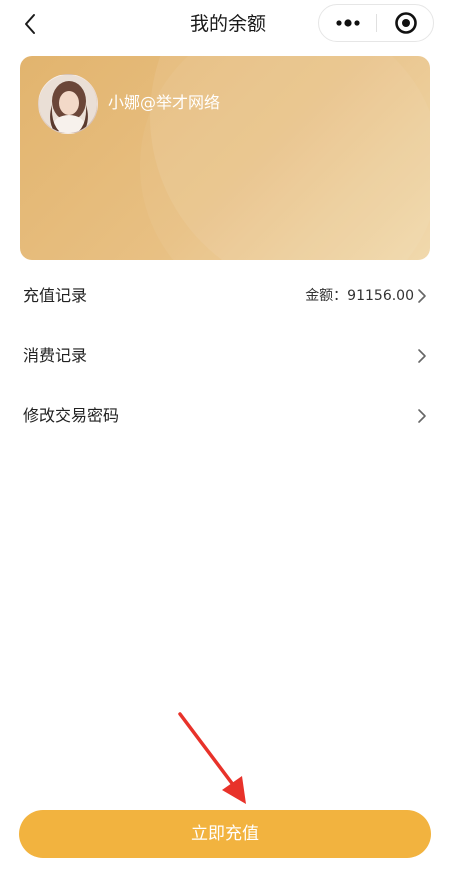 Image resolution: width=456 pixels, height=873 pixels. What do you see at coordinates (228, 296) in the screenshot?
I see `menu-item-recharge-records: 充值记录 金额：91156.00` at bounding box center [228, 296].